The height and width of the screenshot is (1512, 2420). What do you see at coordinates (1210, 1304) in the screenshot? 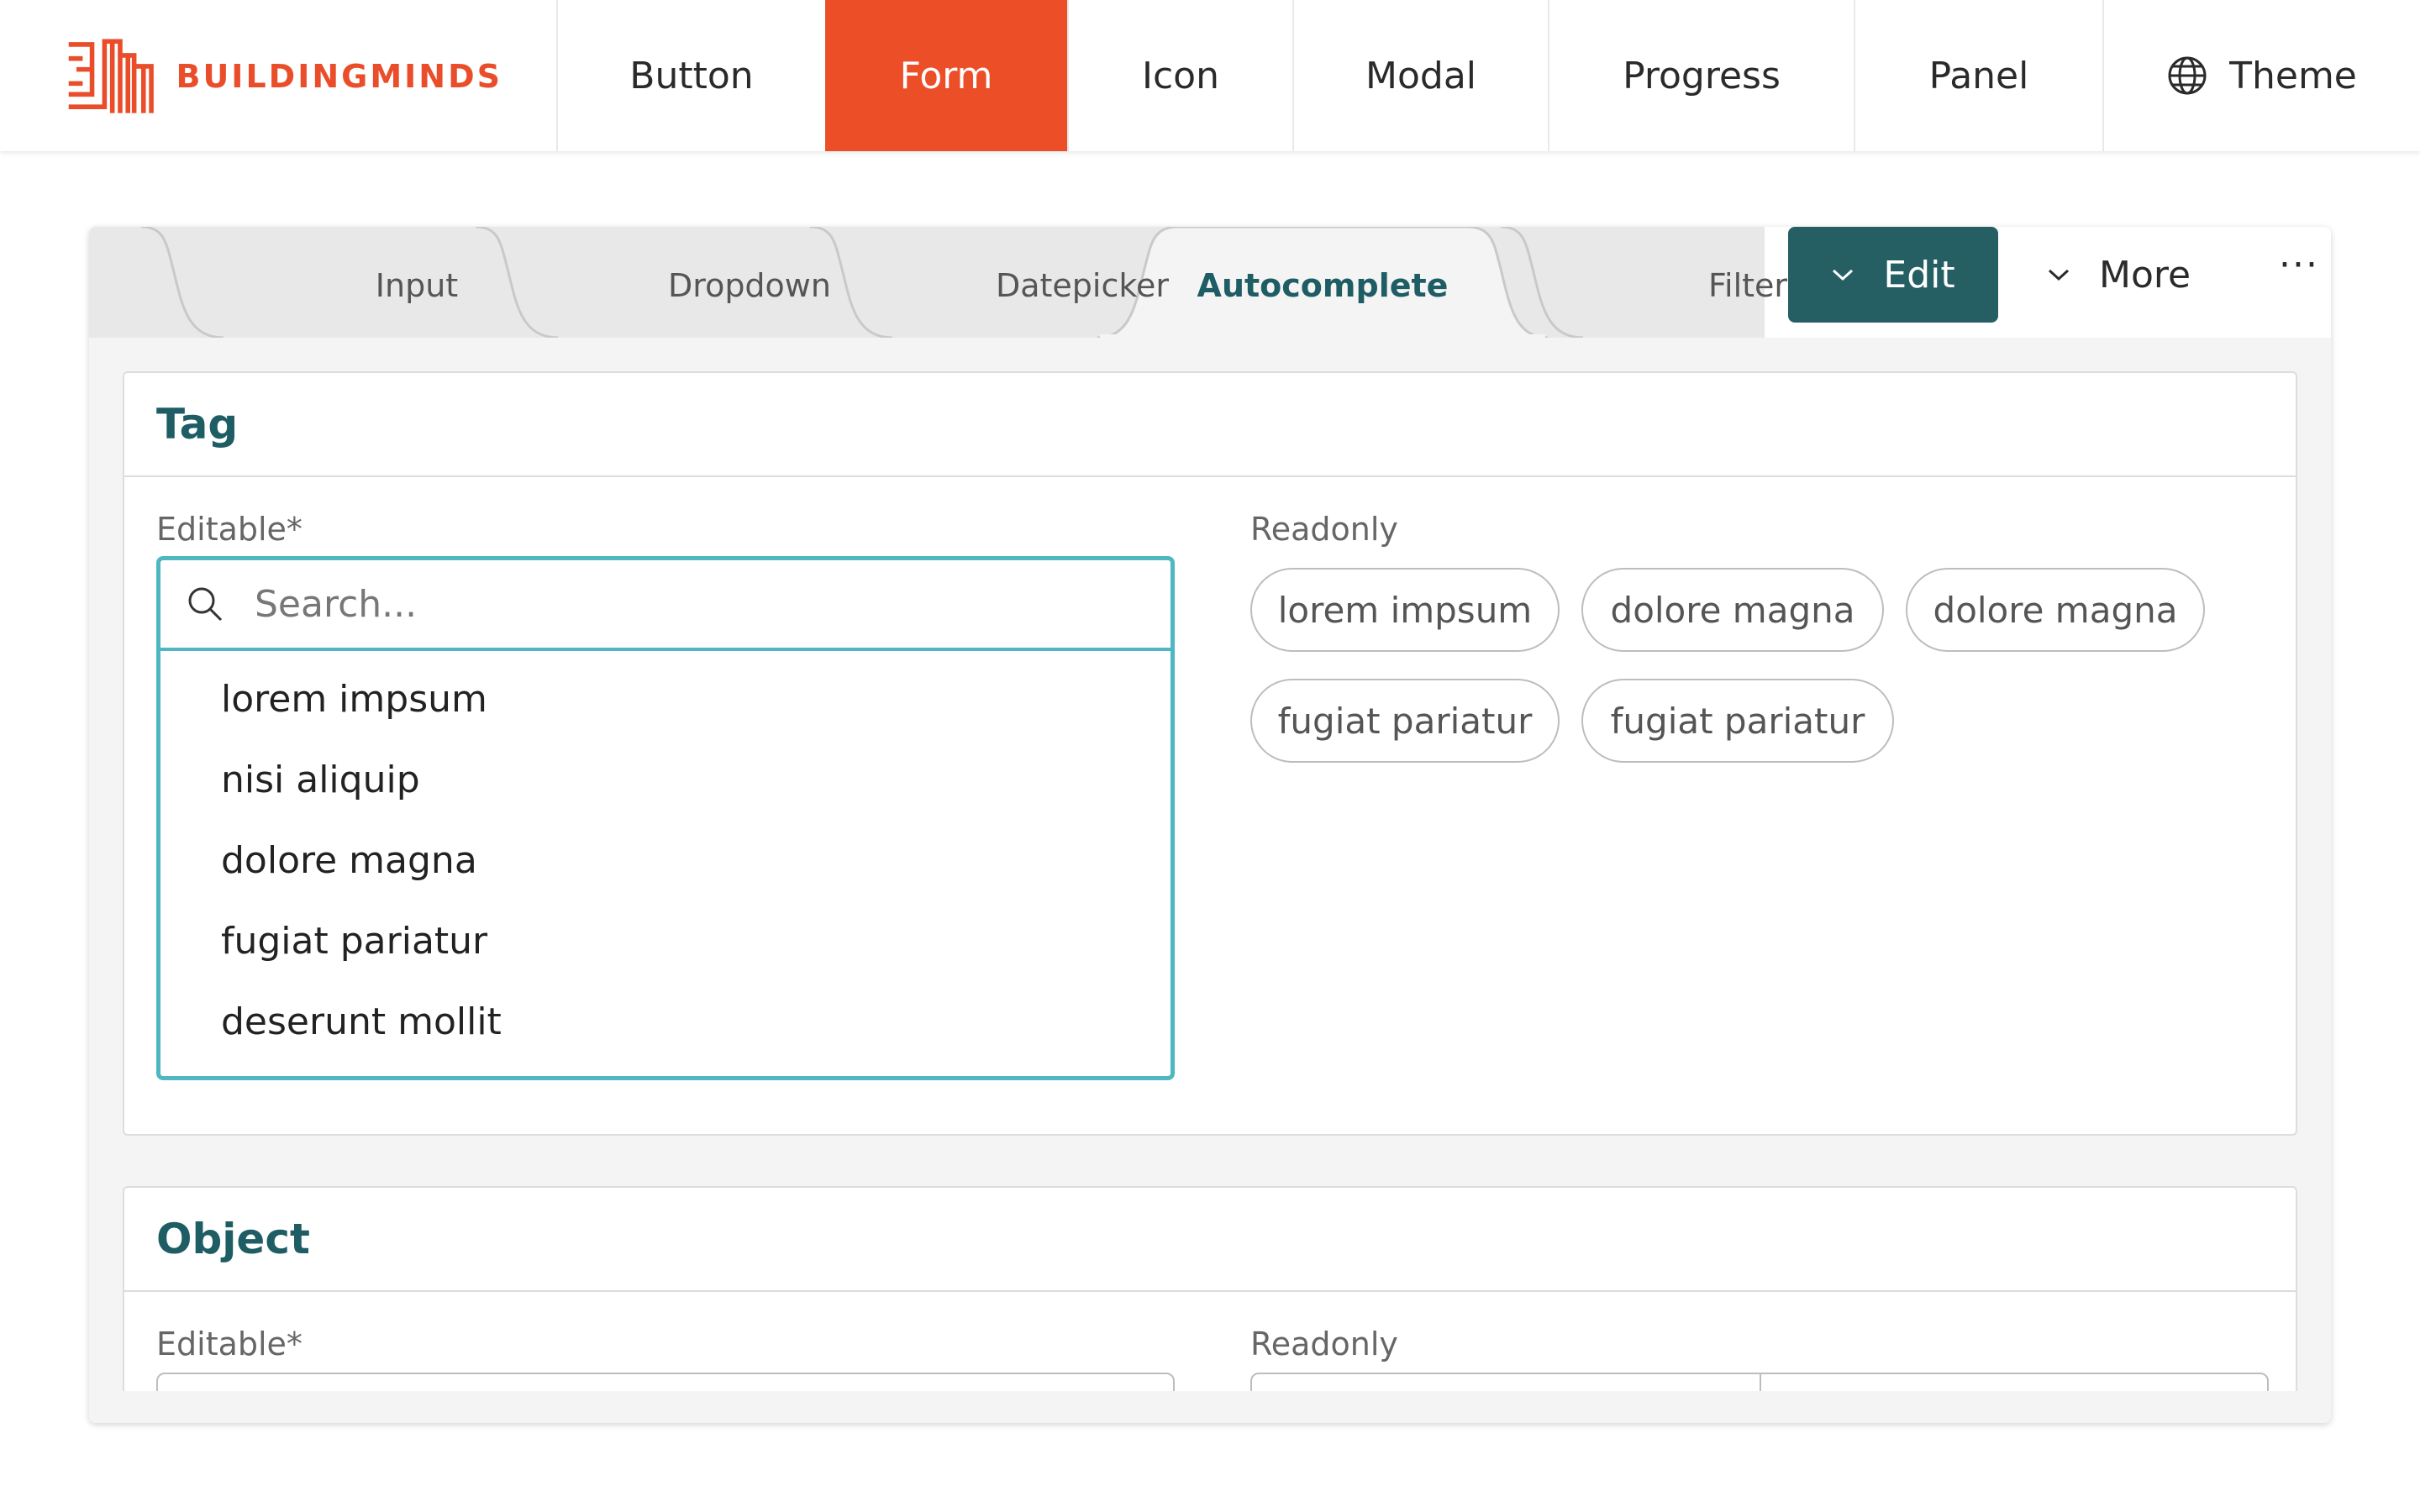
I see `object-section: Object Editable* Readonly` at bounding box center [1210, 1304].